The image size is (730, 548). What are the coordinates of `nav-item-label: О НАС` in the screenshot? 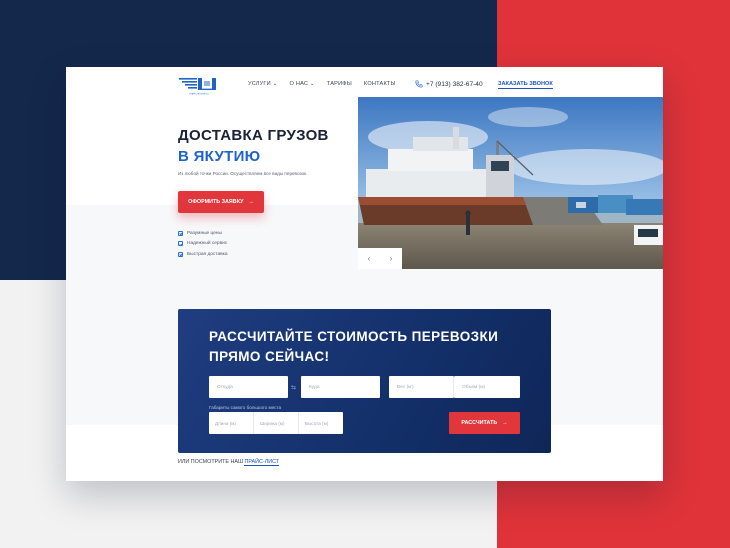 It's located at (299, 84).